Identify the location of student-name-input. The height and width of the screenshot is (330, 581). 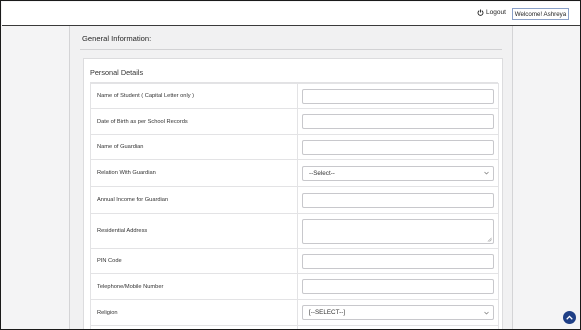
(398, 96).